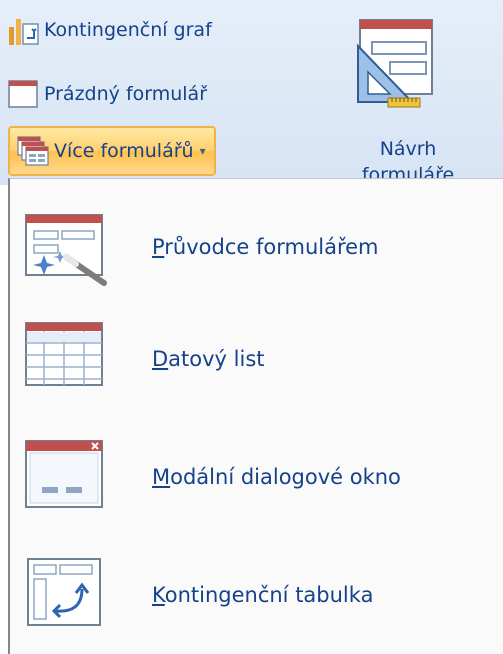 Image resolution: width=503 pixels, height=654 pixels. I want to click on pivot-chart-button: Kontingenční graf, so click(109, 30).